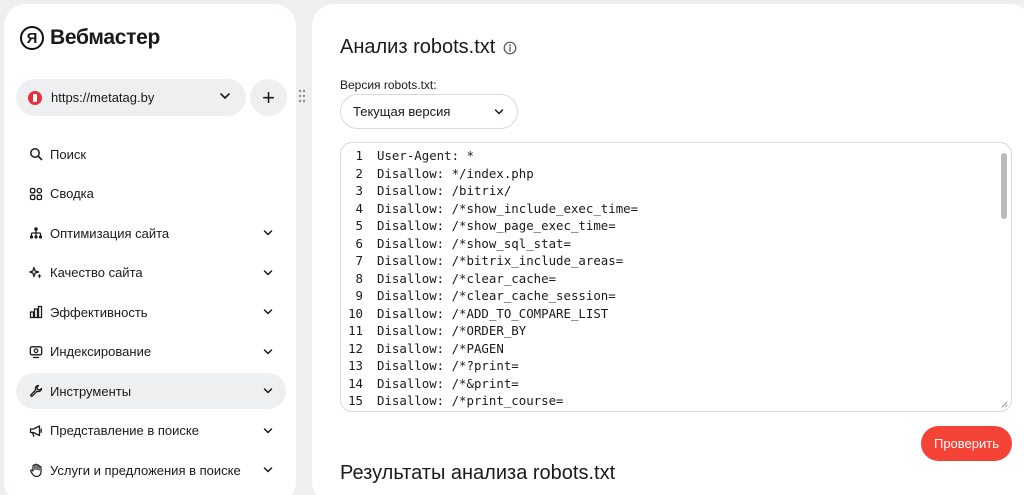  Describe the element at coordinates (402, 111) in the screenshot. I see `version-select-value: Текущая версия` at that location.